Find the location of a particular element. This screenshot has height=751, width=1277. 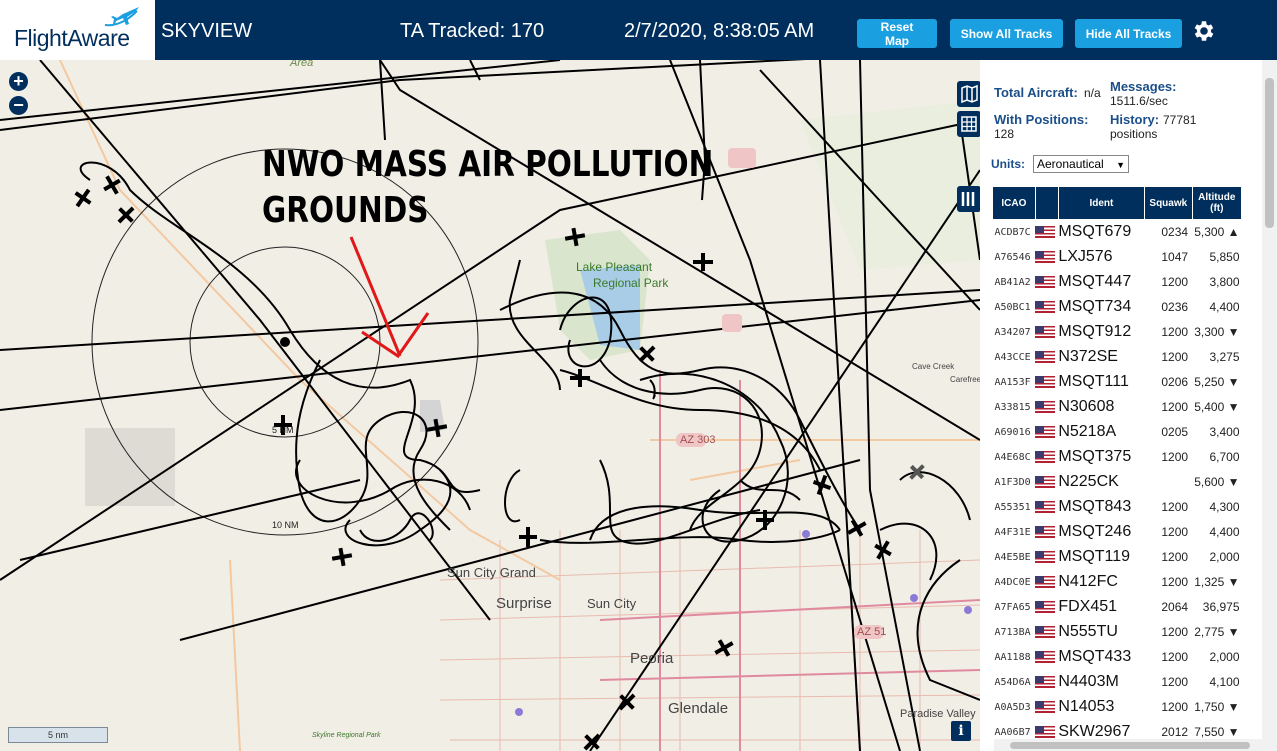

altitude-cell: 5,400 ▼ is located at coordinates (1217, 407).